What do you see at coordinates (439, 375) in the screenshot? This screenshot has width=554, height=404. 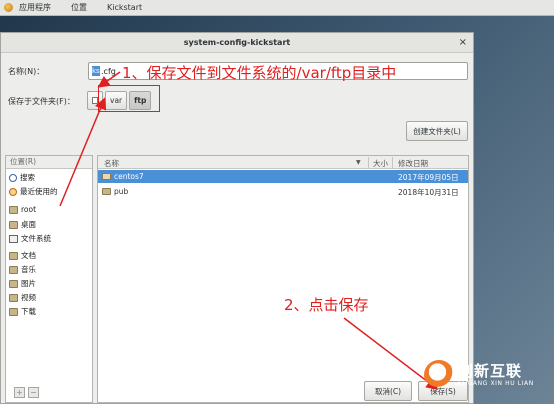 I see `brand-logo-icon` at bounding box center [439, 375].